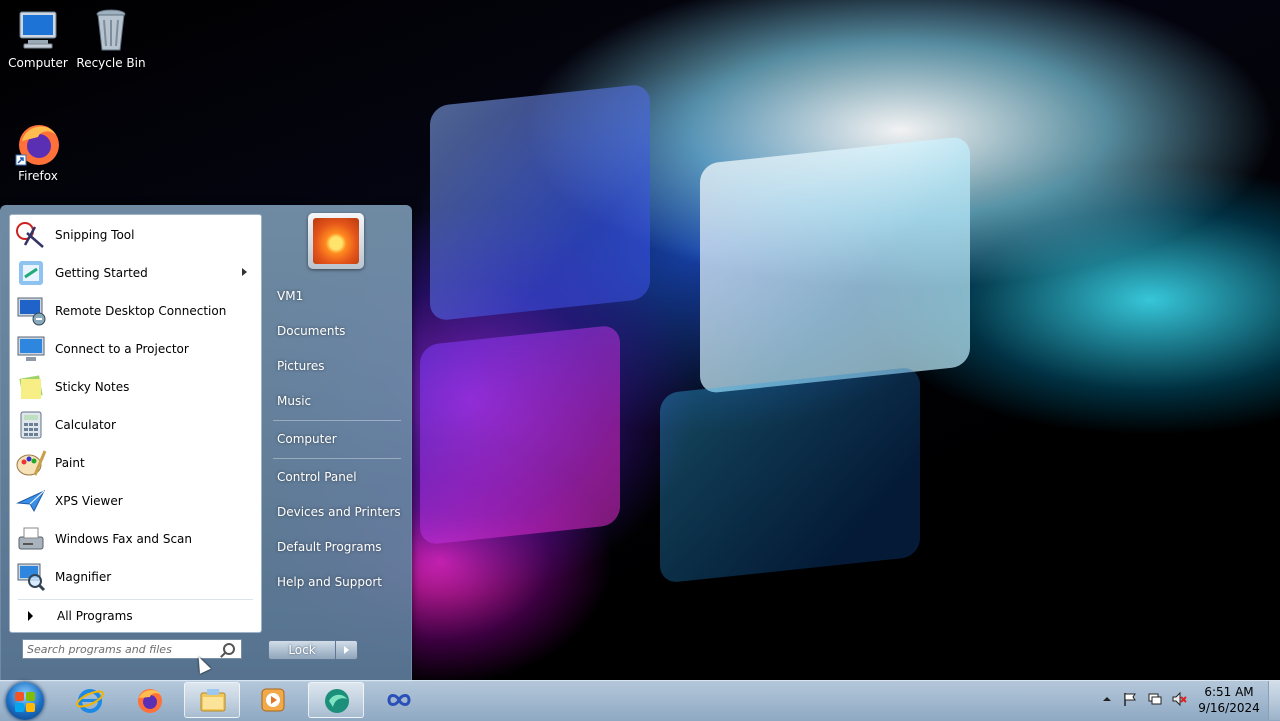  What do you see at coordinates (135, 539) in the screenshot?
I see `program-windows-fax-and-scan: Windows Fax and Scan` at bounding box center [135, 539].